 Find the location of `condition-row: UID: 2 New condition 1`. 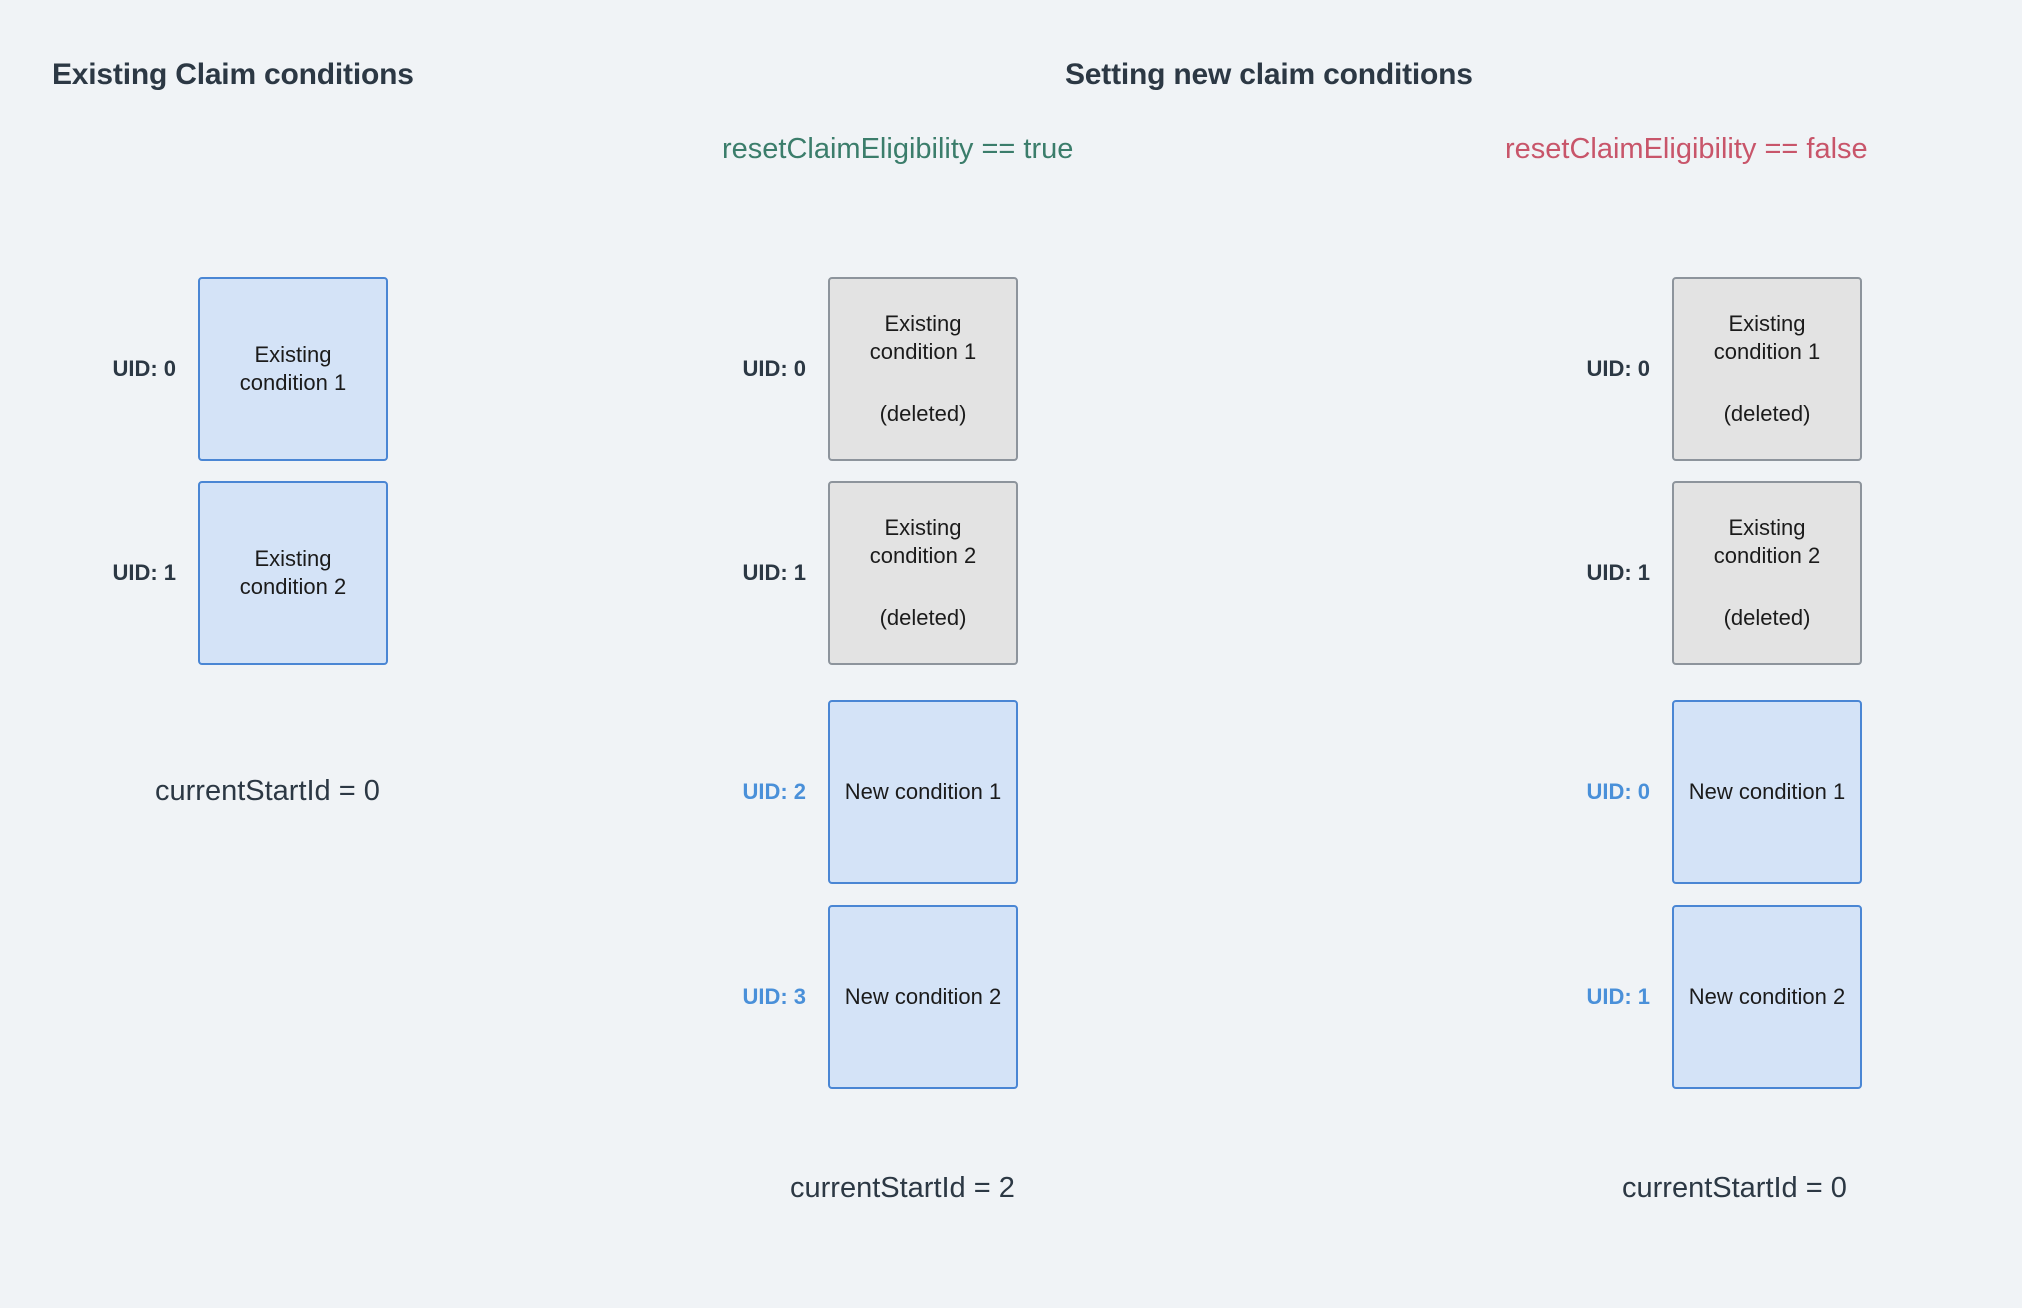

condition-row: UID: 2 New condition 1 is located at coordinates (864, 792).